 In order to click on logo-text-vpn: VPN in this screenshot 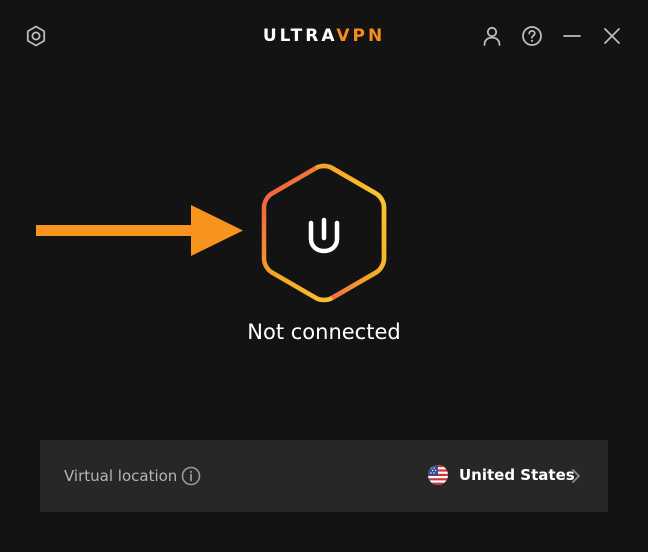, I will do `click(361, 36)`.